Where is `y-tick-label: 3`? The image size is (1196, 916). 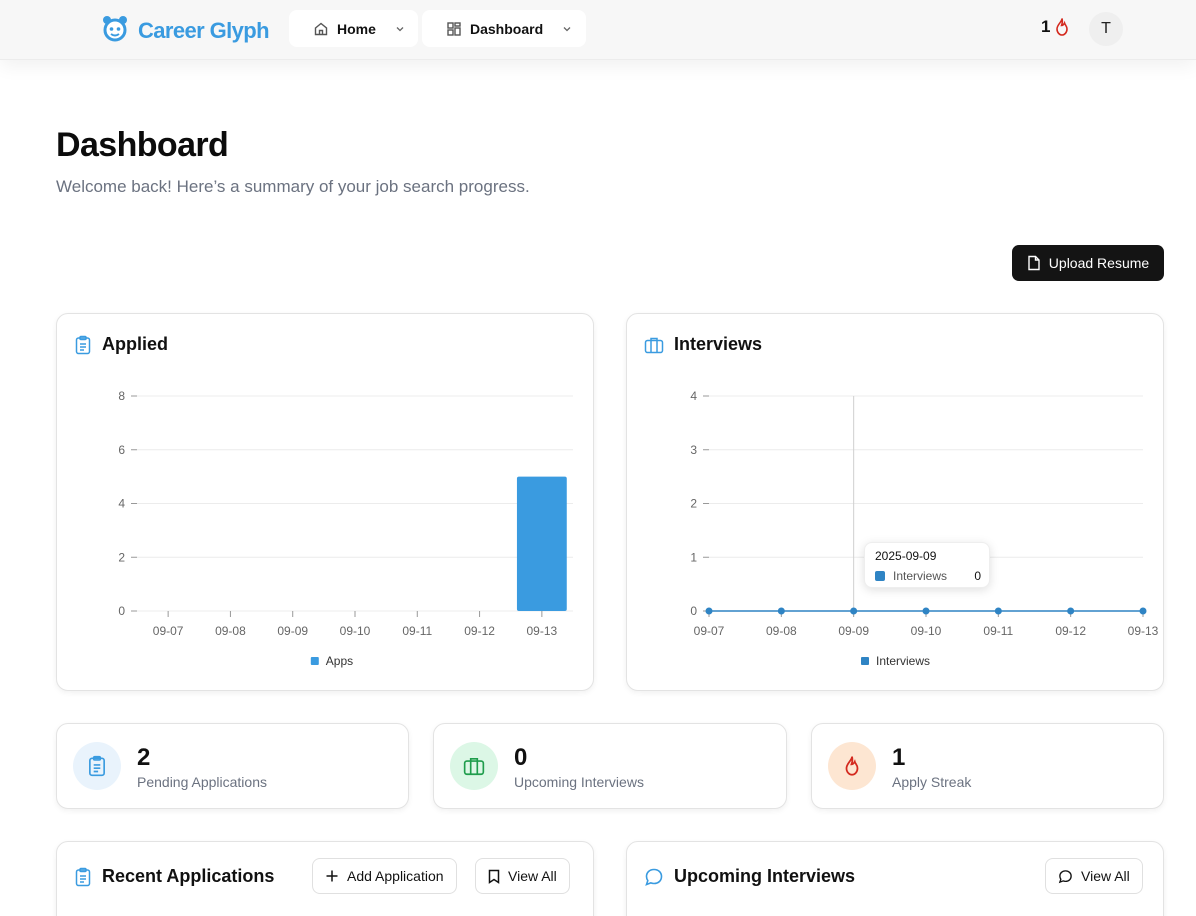 y-tick-label: 3 is located at coordinates (693, 450).